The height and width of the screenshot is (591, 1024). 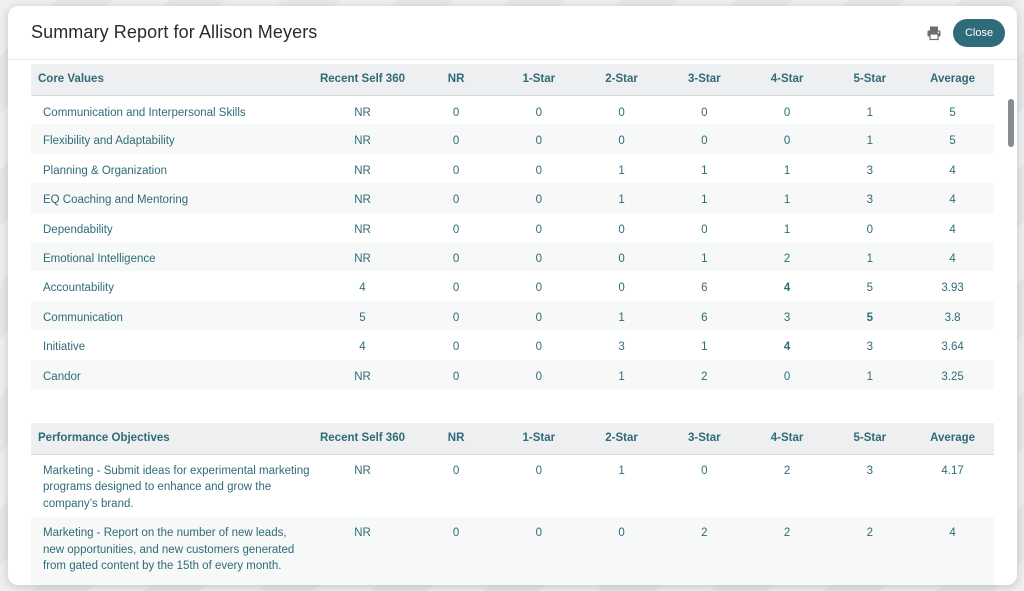 What do you see at coordinates (105, 170) in the screenshot?
I see `row-label: Planning & Organization` at bounding box center [105, 170].